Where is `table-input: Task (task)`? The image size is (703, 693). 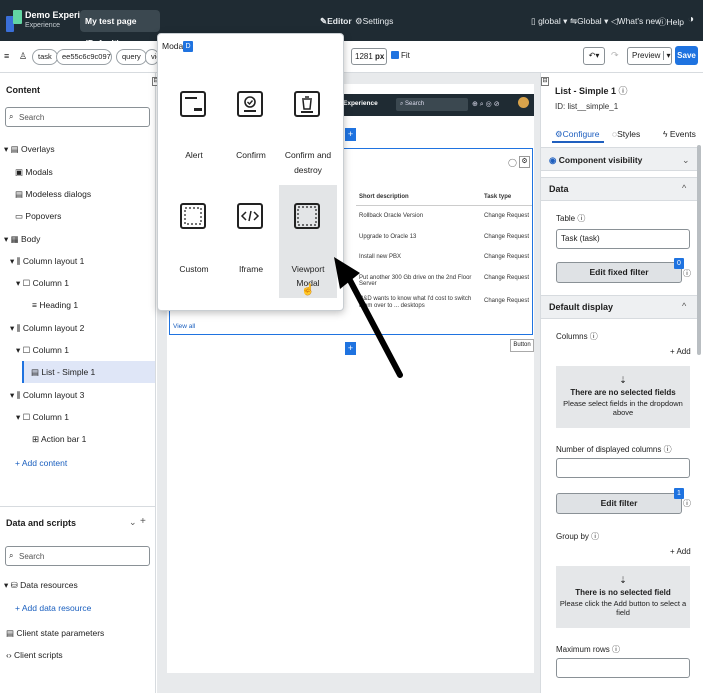 table-input: Task (task) is located at coordinates (623, 239).